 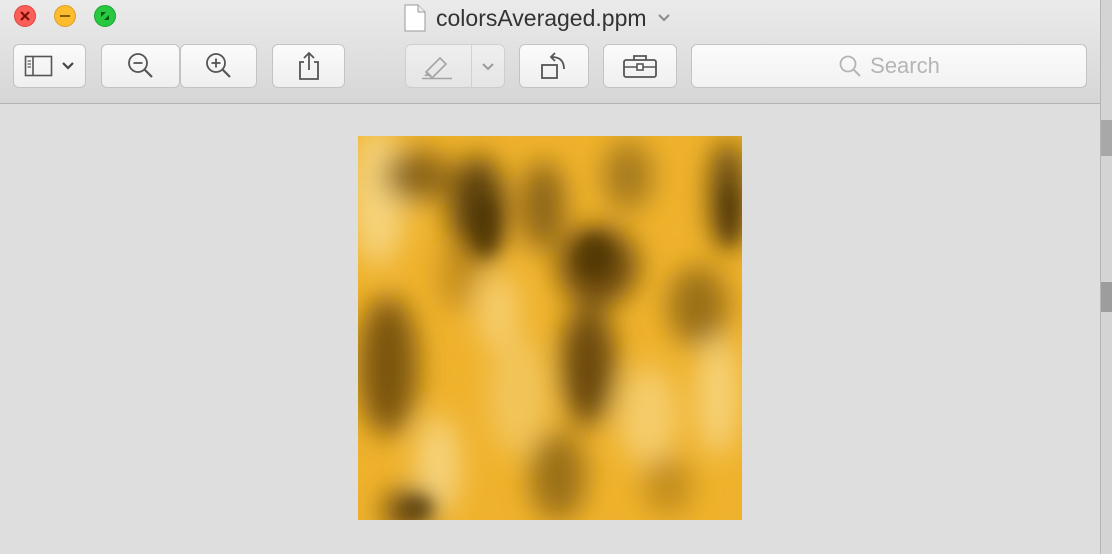 I want to click on sidebar-toggle-button, so click(x=49, y=66).